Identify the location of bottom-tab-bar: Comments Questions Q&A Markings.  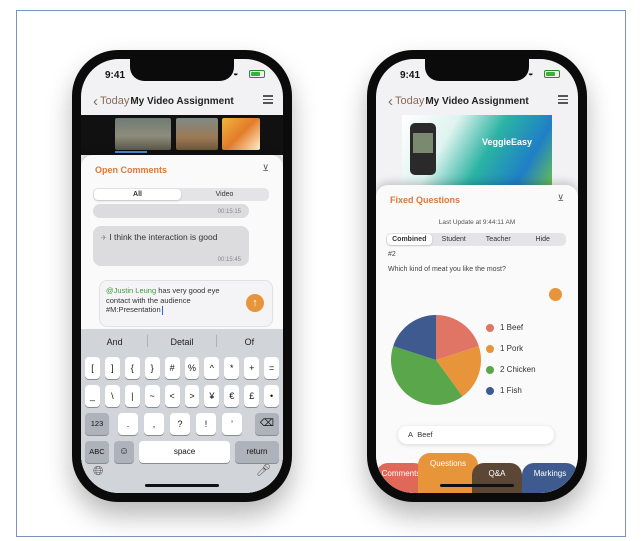
(477, 473).